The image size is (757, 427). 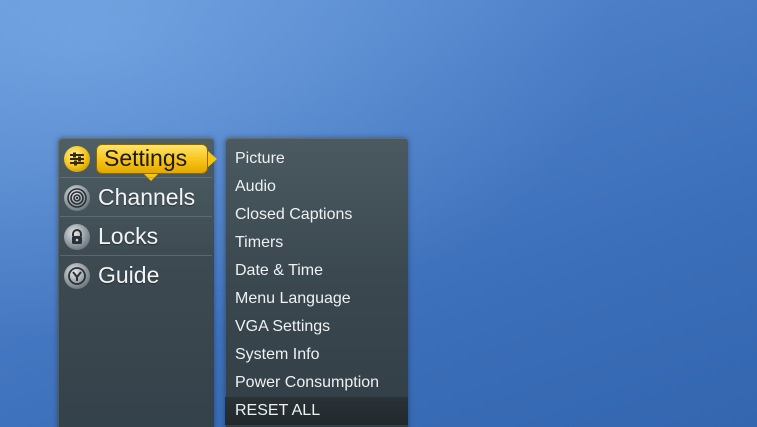 I want to click on submenu-item-reset-all: RESET ALL, so click(x=316, y=411).